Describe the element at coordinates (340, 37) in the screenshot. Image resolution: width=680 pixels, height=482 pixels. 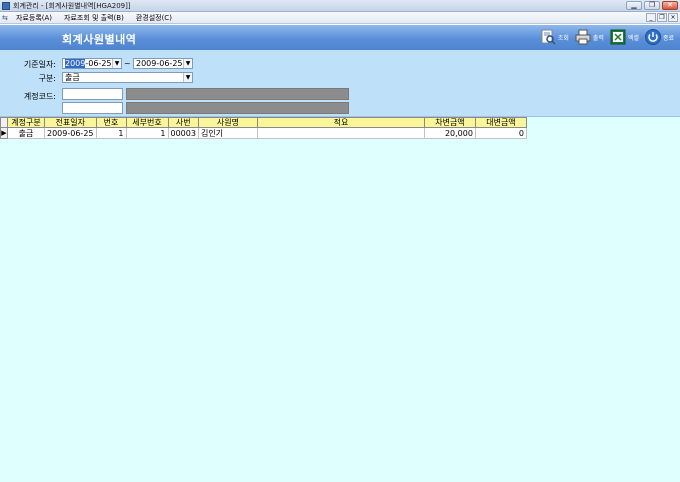
I see `page-header: 회계사원별내역 조회 출력 엑셀 종료` at that location.